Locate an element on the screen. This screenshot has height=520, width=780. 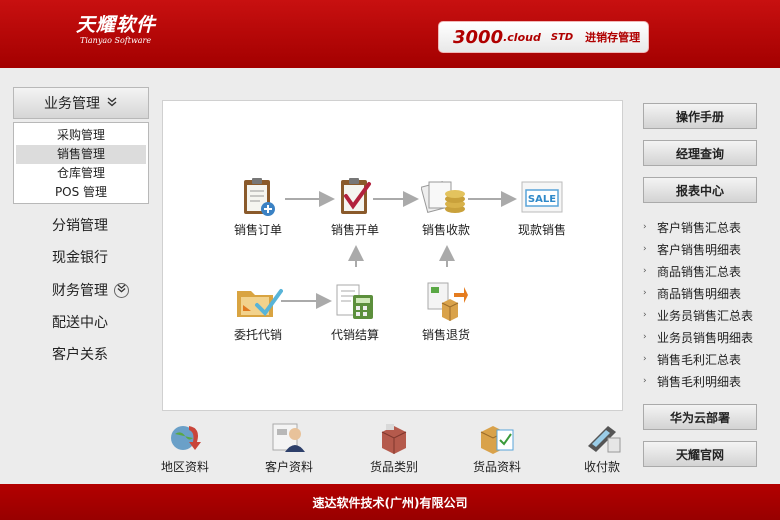
button-label: 华为云部署 is located at coordinates (699, 417).